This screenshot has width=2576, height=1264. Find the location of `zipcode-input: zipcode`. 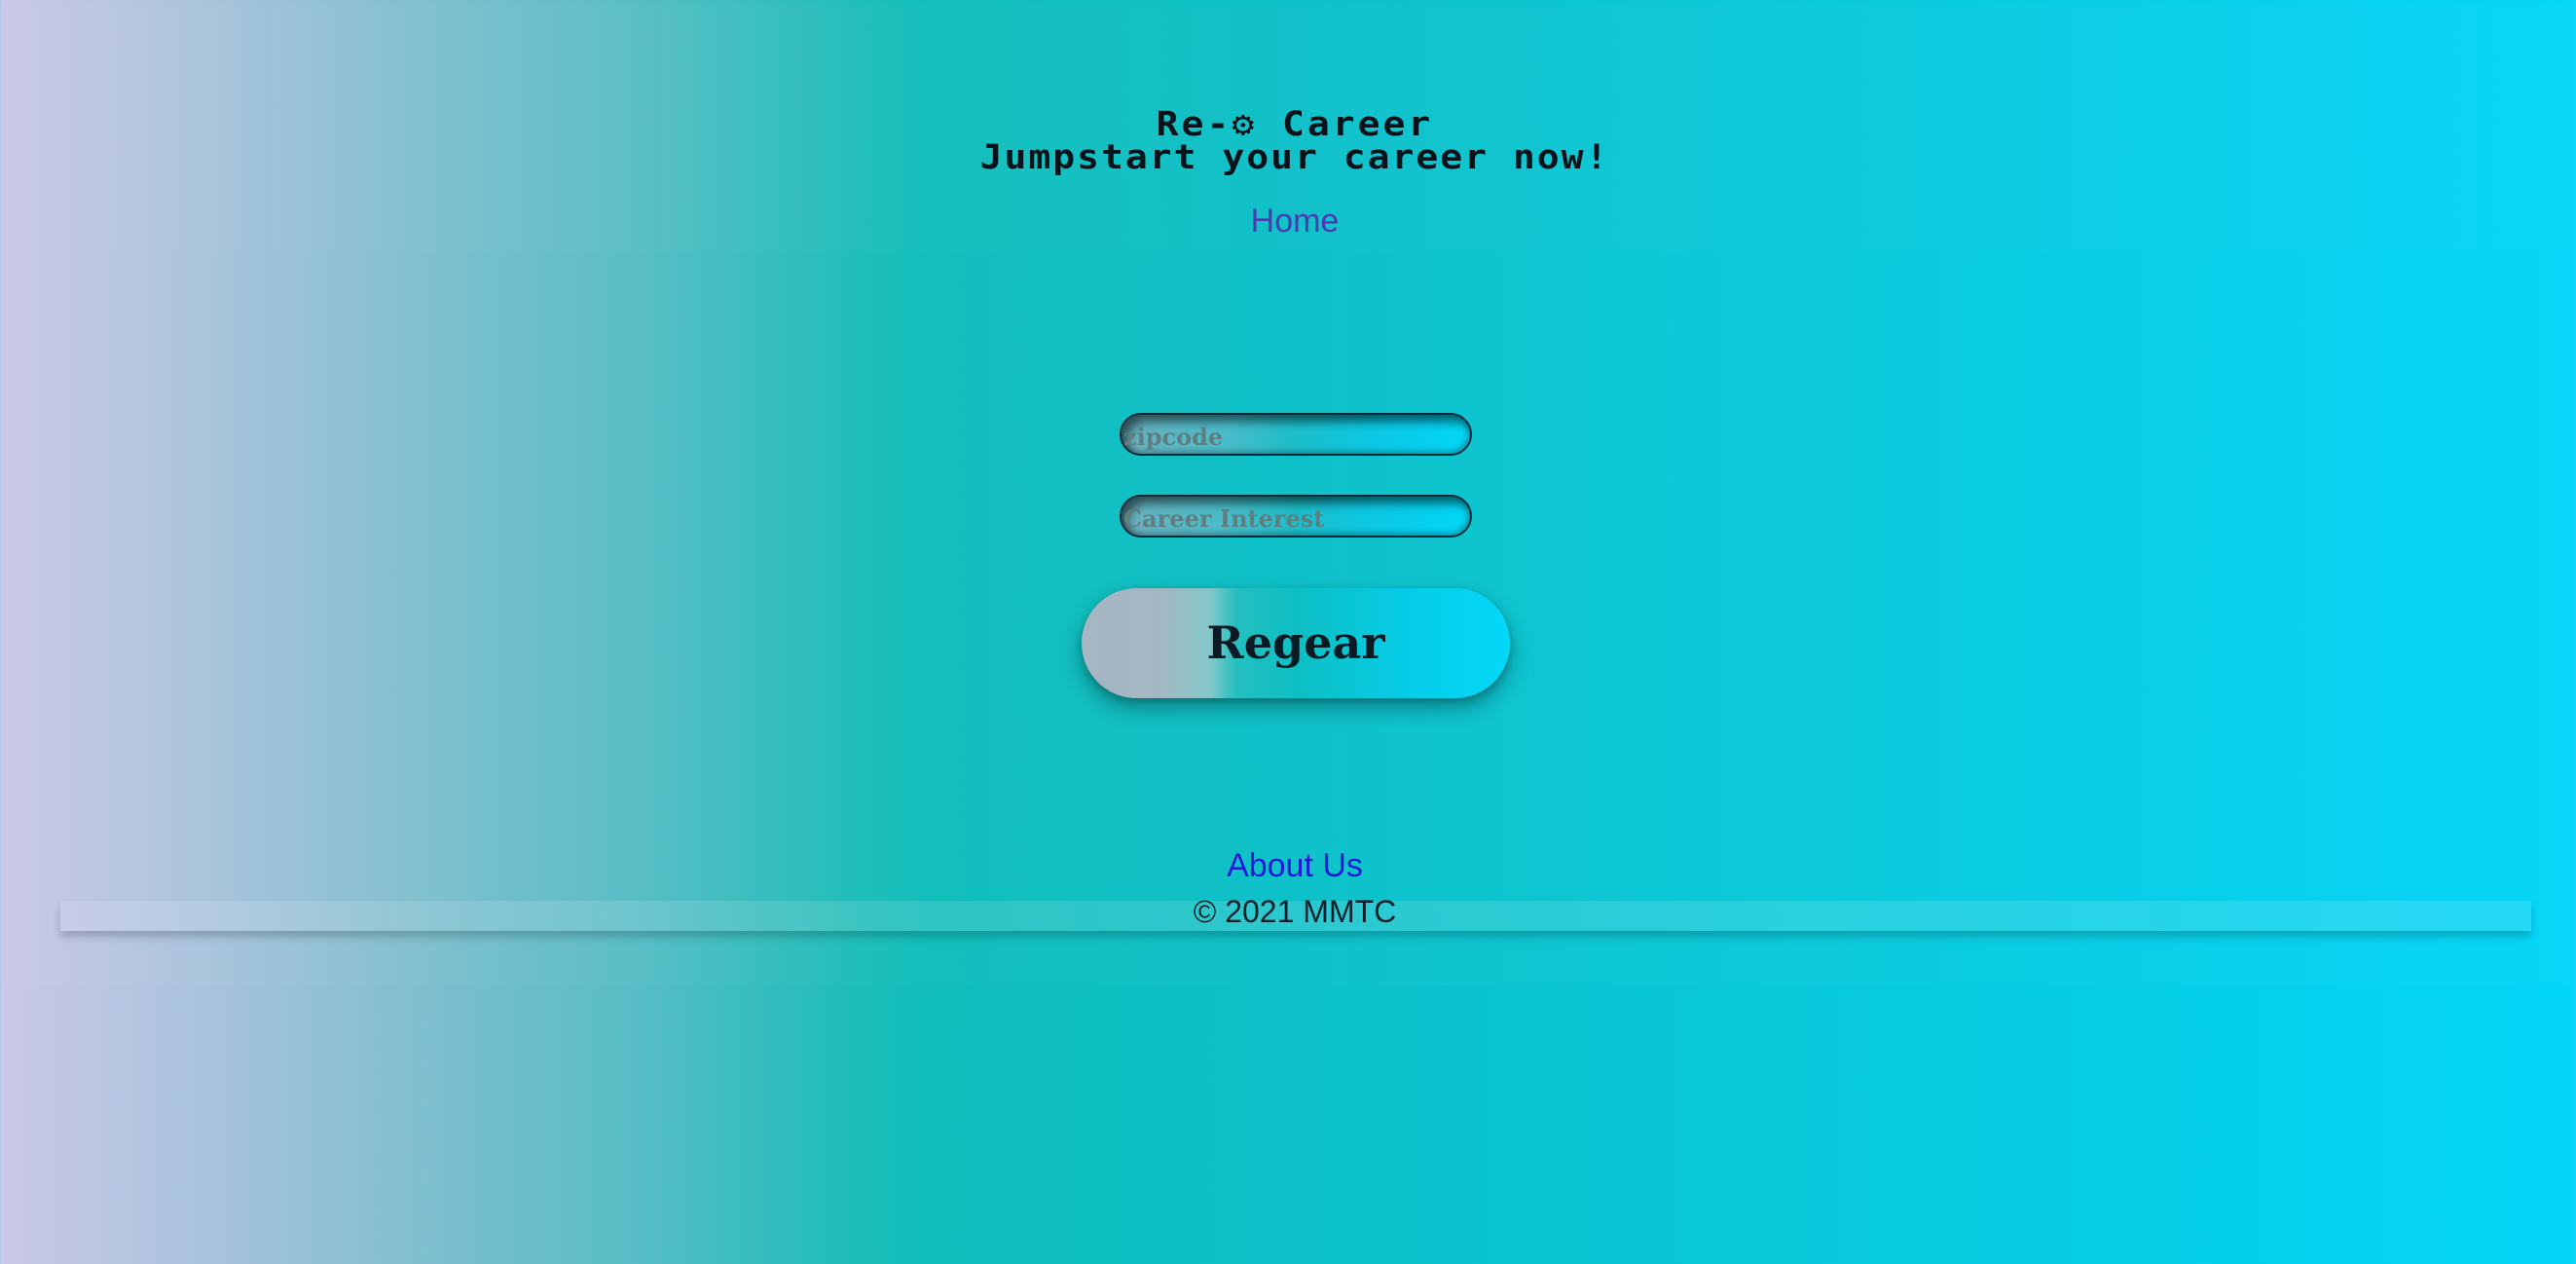

zipcode-input: zipcode is located at coordinates (1296, 434).